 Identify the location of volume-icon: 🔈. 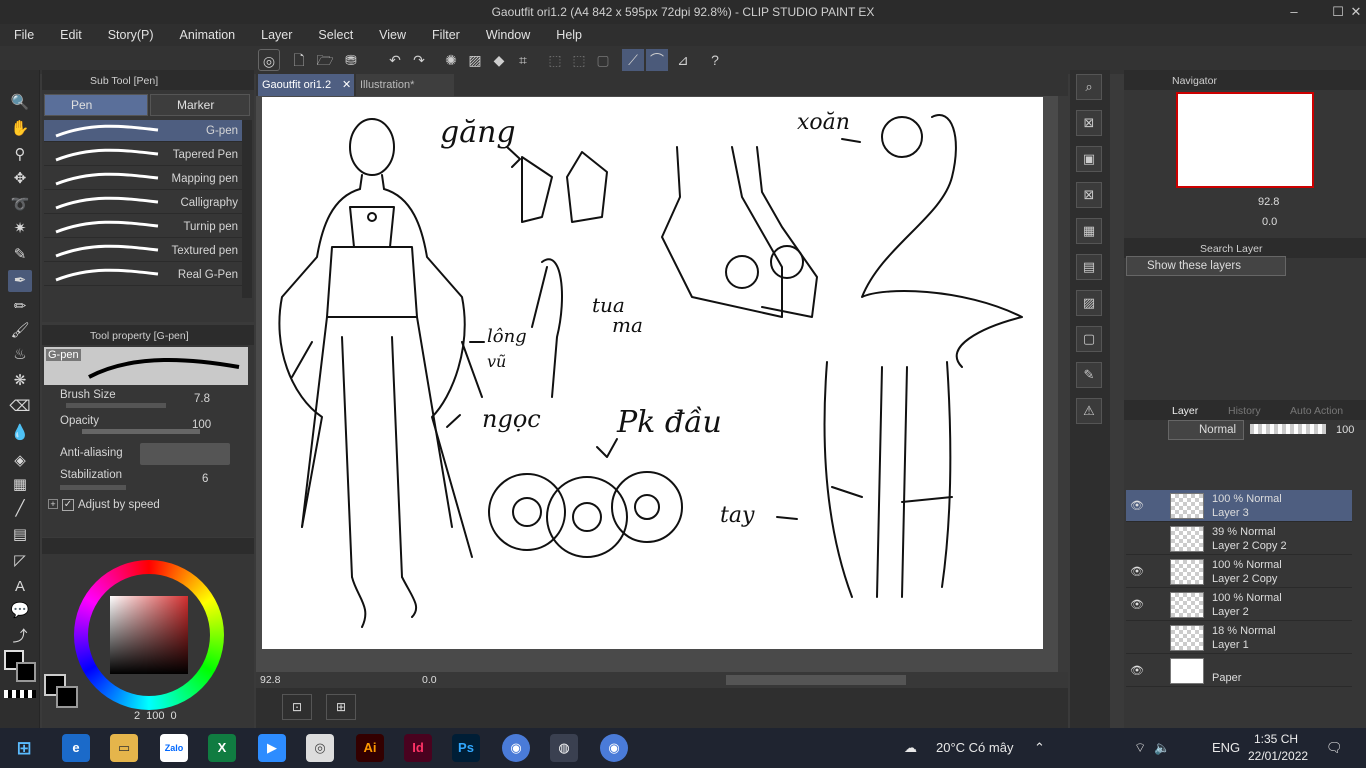
(1162, 748).